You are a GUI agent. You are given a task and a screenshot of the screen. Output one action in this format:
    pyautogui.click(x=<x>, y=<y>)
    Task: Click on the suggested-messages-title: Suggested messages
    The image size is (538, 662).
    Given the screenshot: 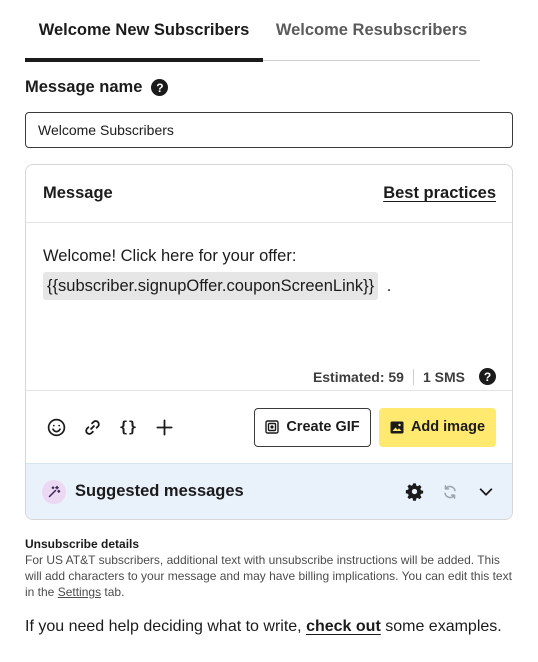 What is the action you would take?
    pyautogui.click(x=159, y=491)
    